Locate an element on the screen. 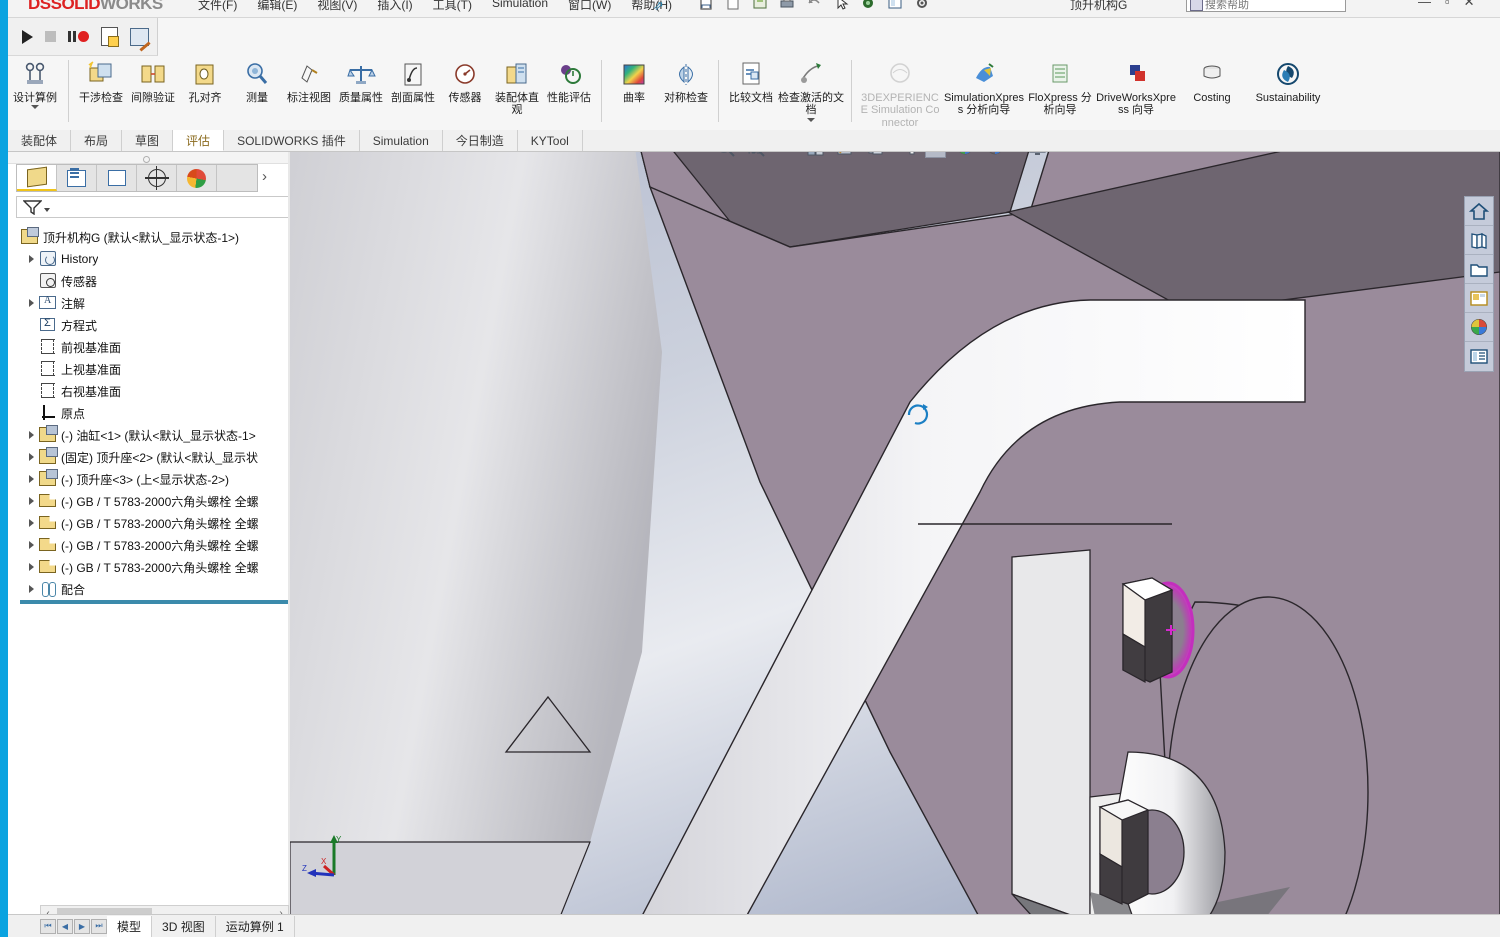 This screenshot has height=937, width=1500. display-state-icon is located at coordinates (935, 155).